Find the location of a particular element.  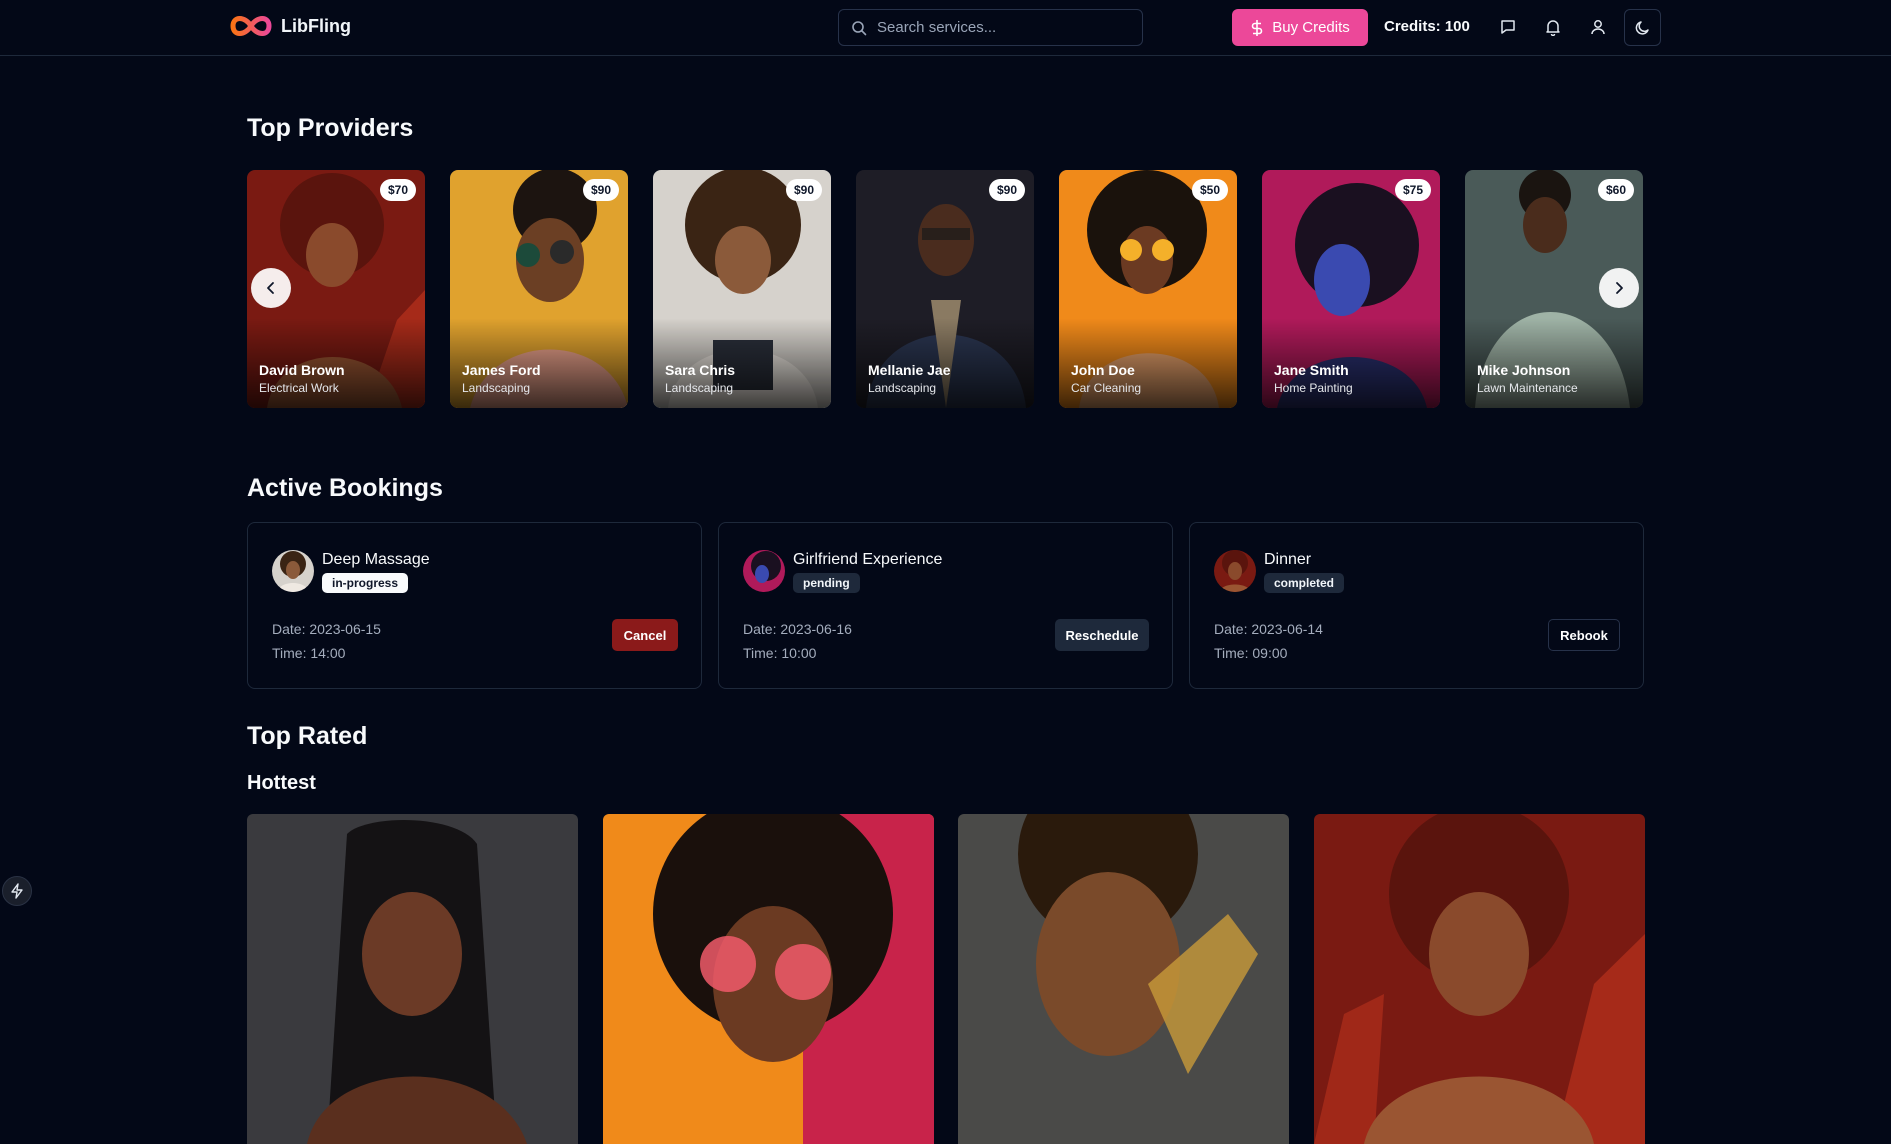

booking-date: Date: 2023-06-16 is located at coordinates (797, 629).